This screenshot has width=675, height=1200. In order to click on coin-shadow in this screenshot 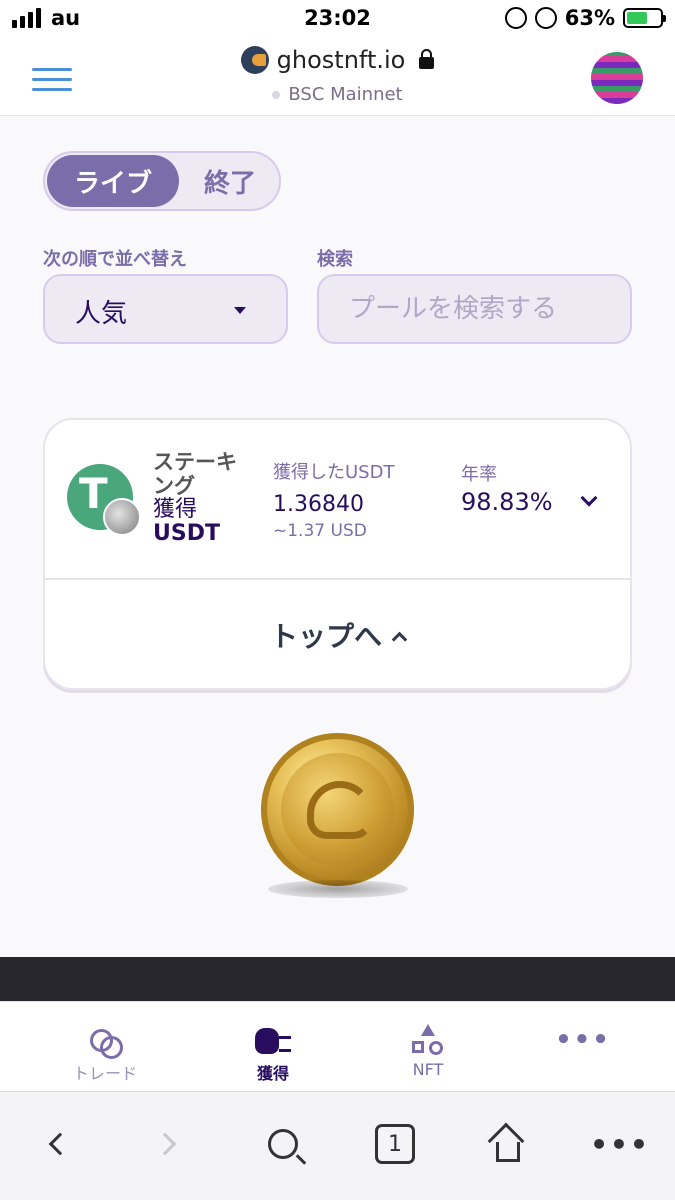, I will do `click(338, 889)`.